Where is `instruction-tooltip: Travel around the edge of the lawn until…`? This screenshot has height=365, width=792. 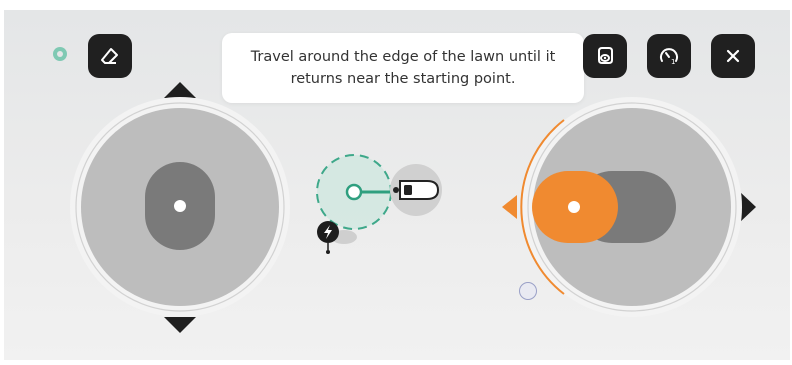 instruction-tooltip: Travel around the edge of the lawn until… is located at coordinates (403, 68).